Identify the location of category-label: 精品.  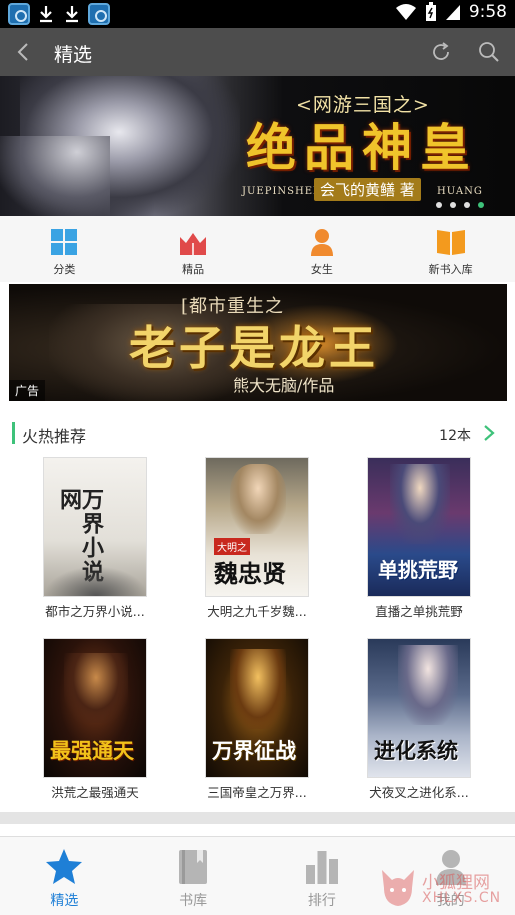
(193, 269).